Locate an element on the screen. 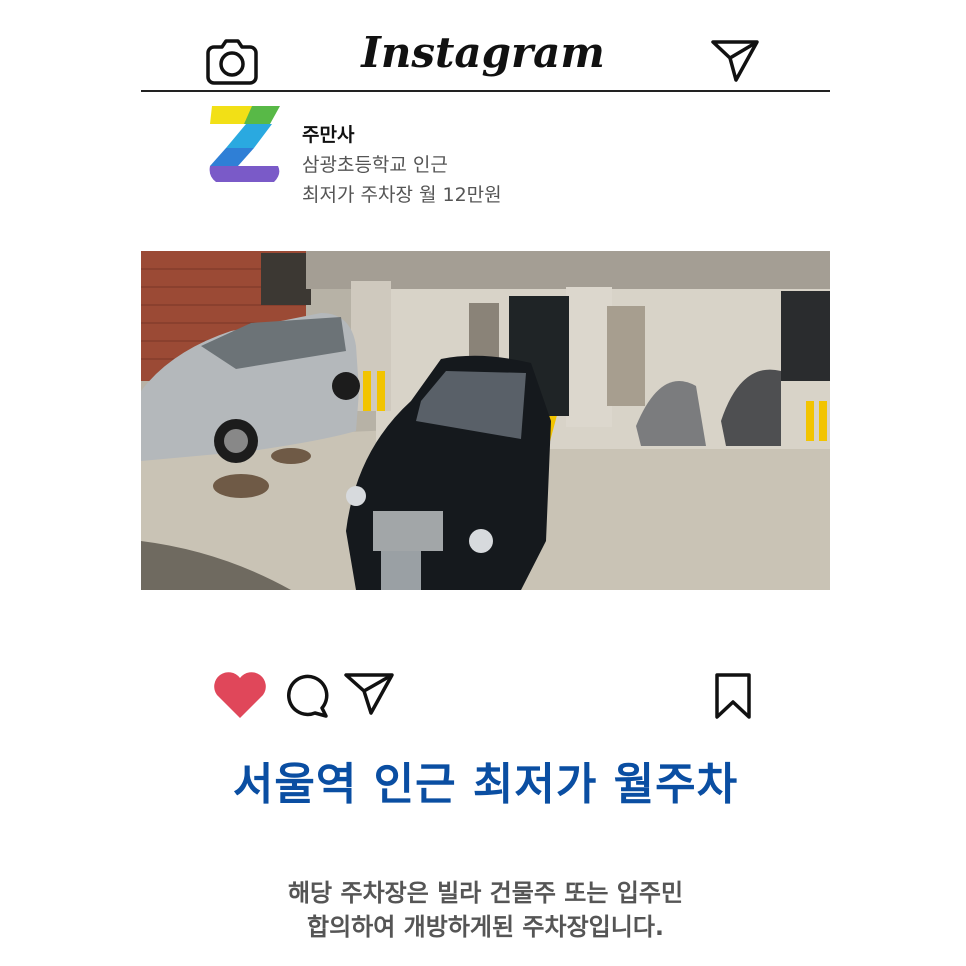  comment-icon is located at coordinates (306, 695).